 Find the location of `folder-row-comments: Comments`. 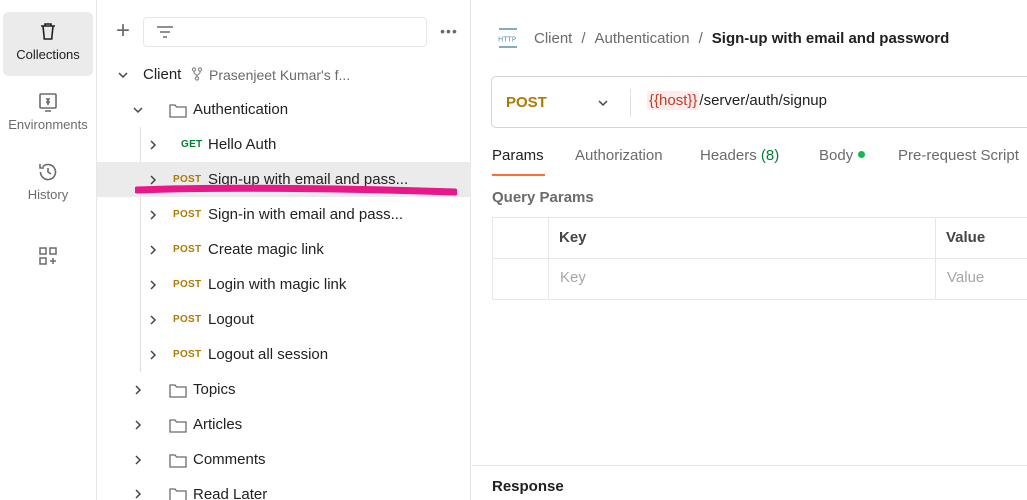

folder-row-comments: Comments is located at coordinates (284, 459).